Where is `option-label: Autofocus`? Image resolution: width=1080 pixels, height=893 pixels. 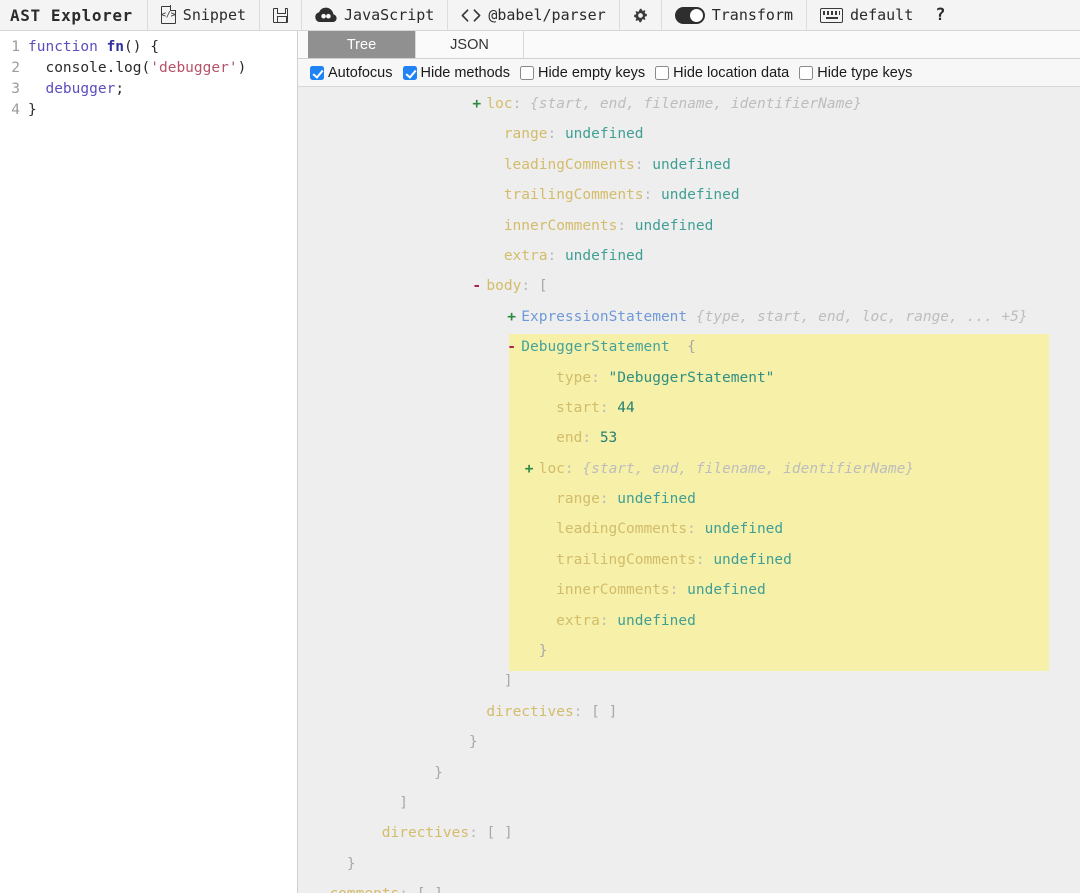
option-label: Autofocus is located at coordinates (360, 72).